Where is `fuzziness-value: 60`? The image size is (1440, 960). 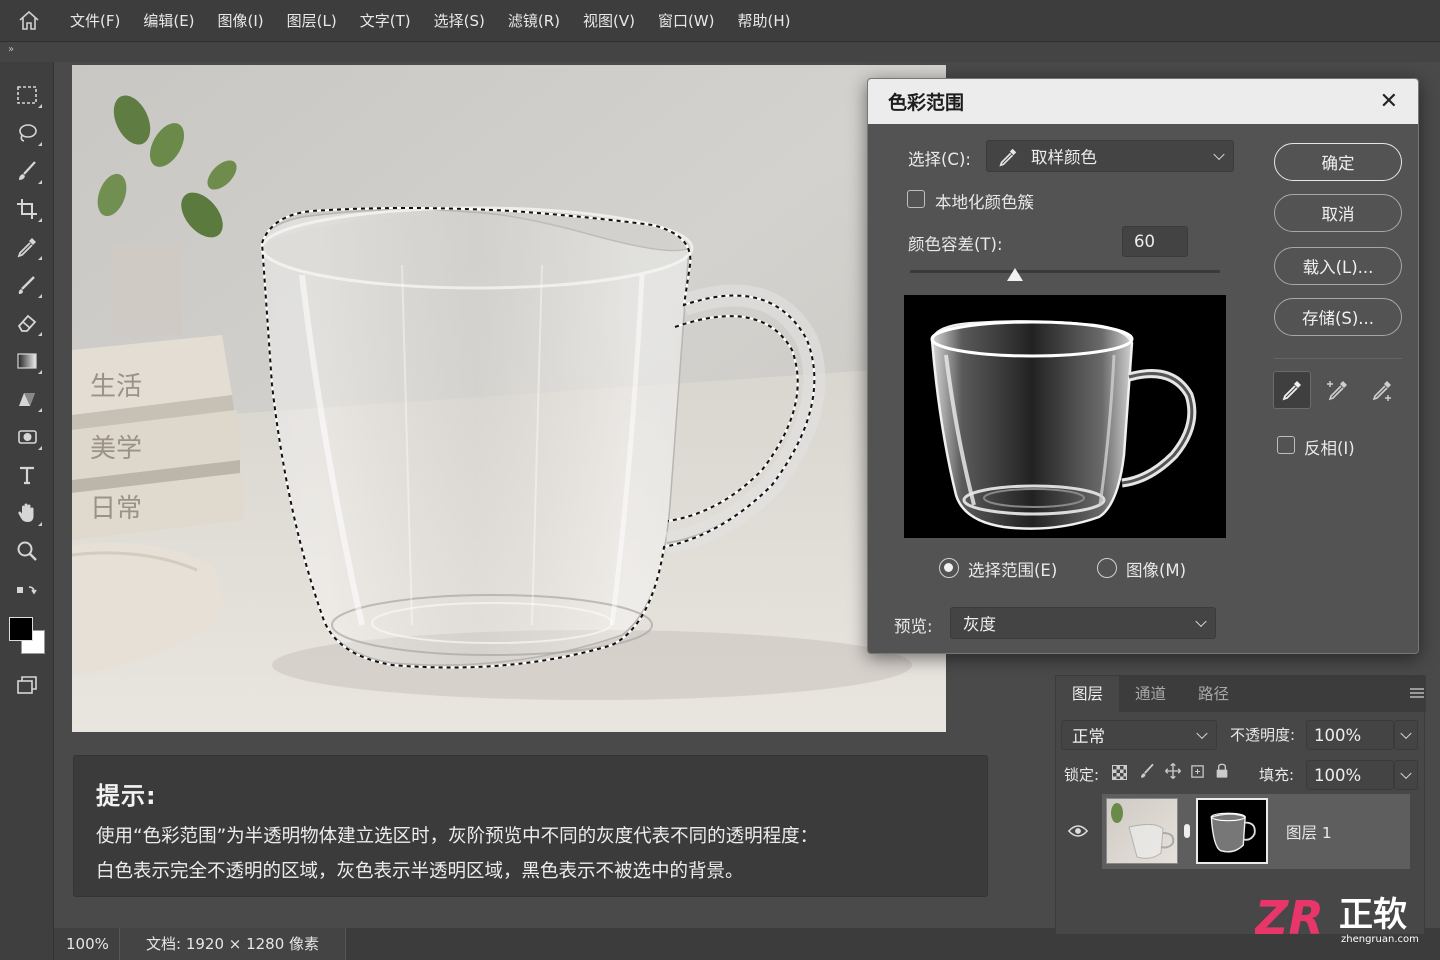
fuzziness-value: 60 is located at coordinates (1144, 241).